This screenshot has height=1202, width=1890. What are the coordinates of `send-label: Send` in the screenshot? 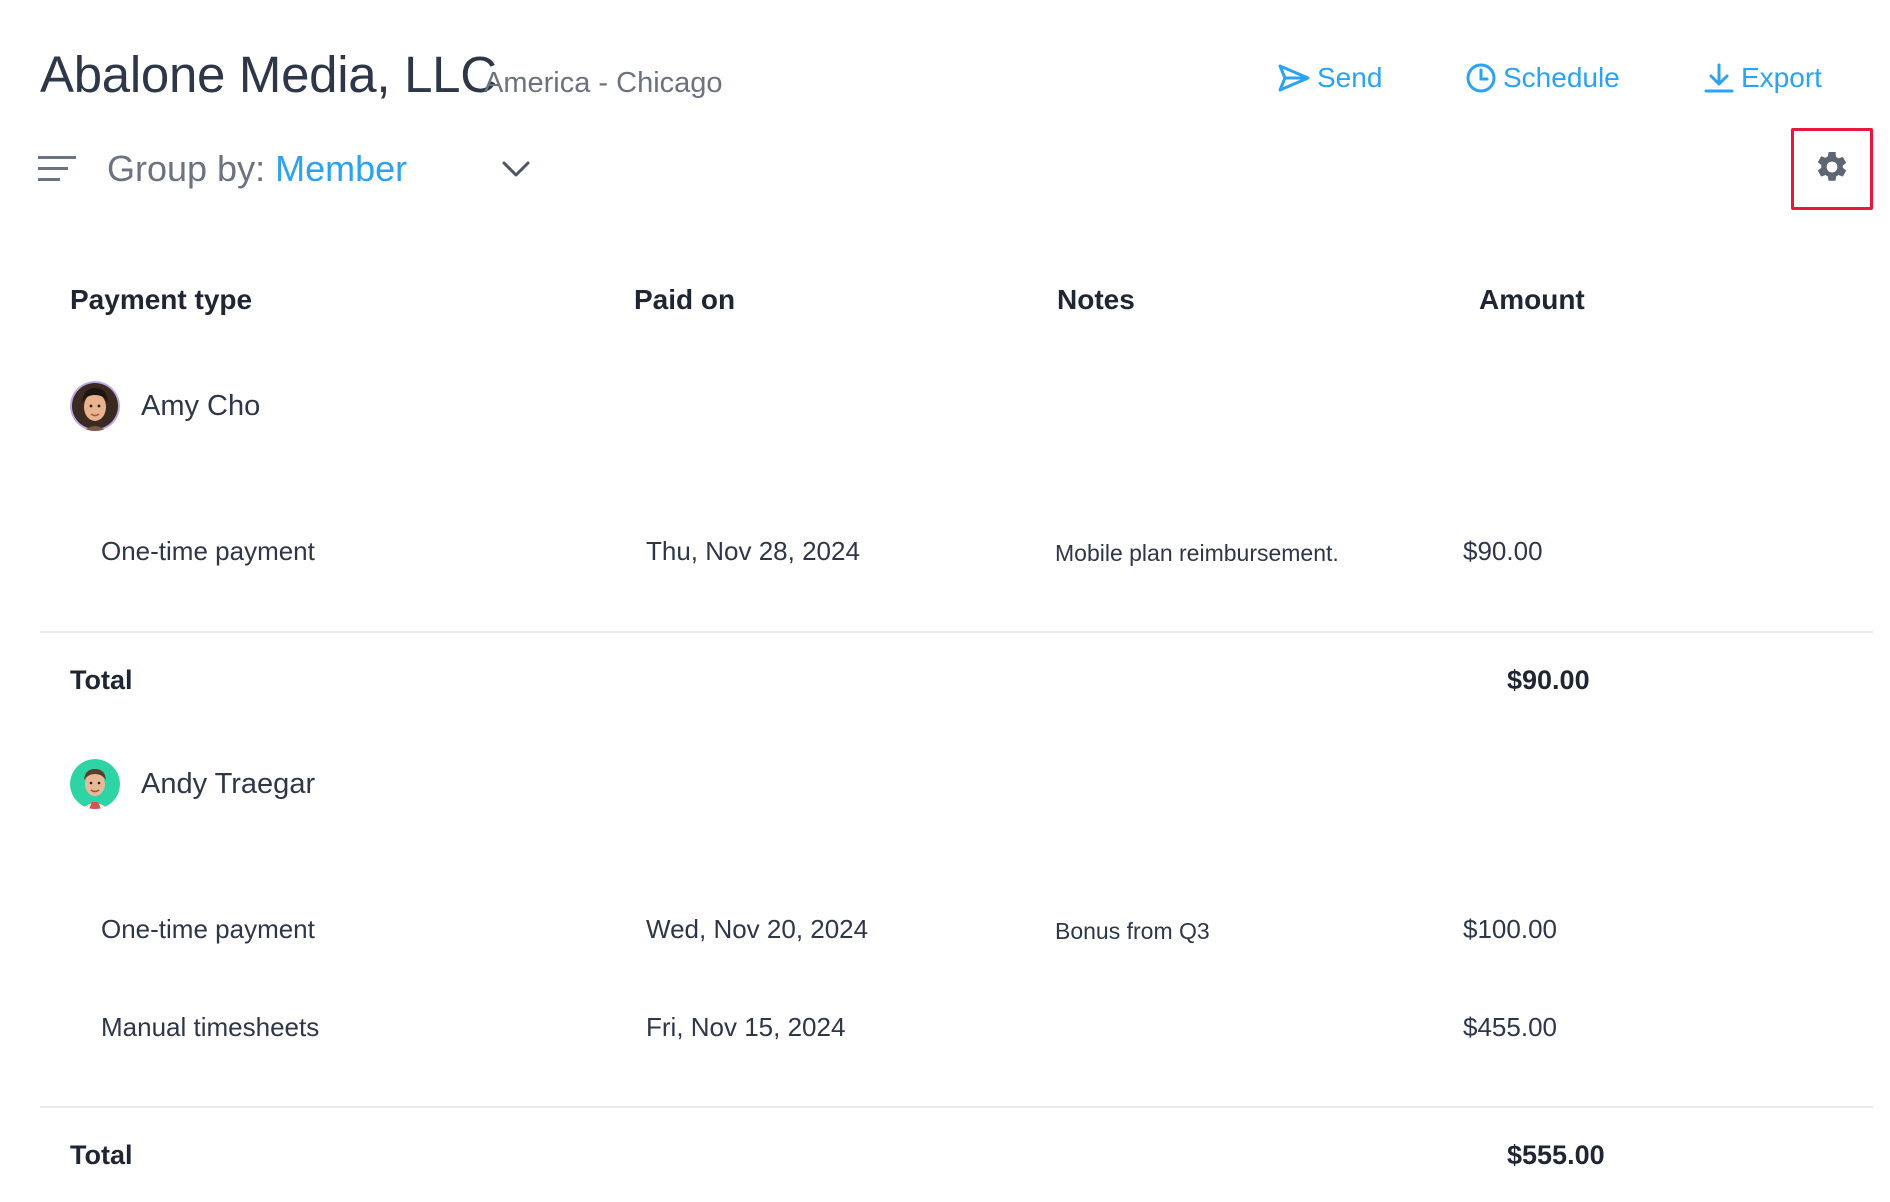 It's located at (1350, 77).